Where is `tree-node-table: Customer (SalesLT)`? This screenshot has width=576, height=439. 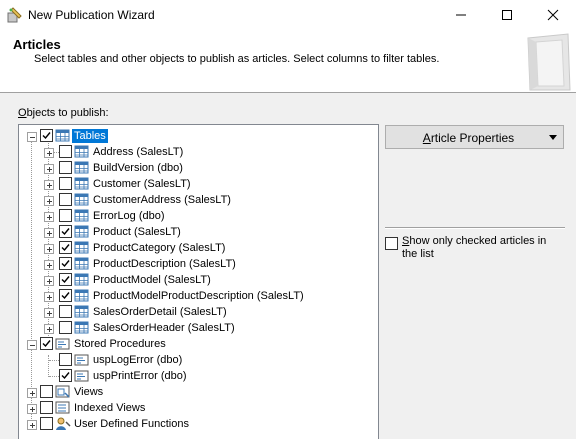 tree-node-table: Customer (SalesLT) is located at coordinates (189, 184).